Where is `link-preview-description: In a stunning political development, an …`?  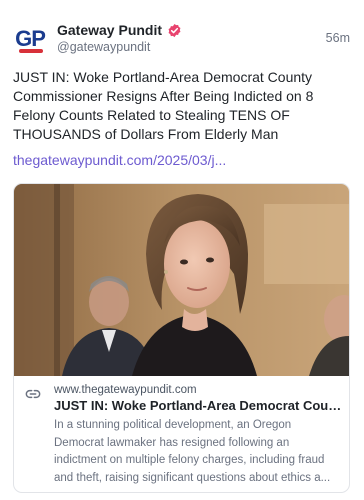 link-preview-description: In a stunning political development, an … is located at coordinates (192, 451).